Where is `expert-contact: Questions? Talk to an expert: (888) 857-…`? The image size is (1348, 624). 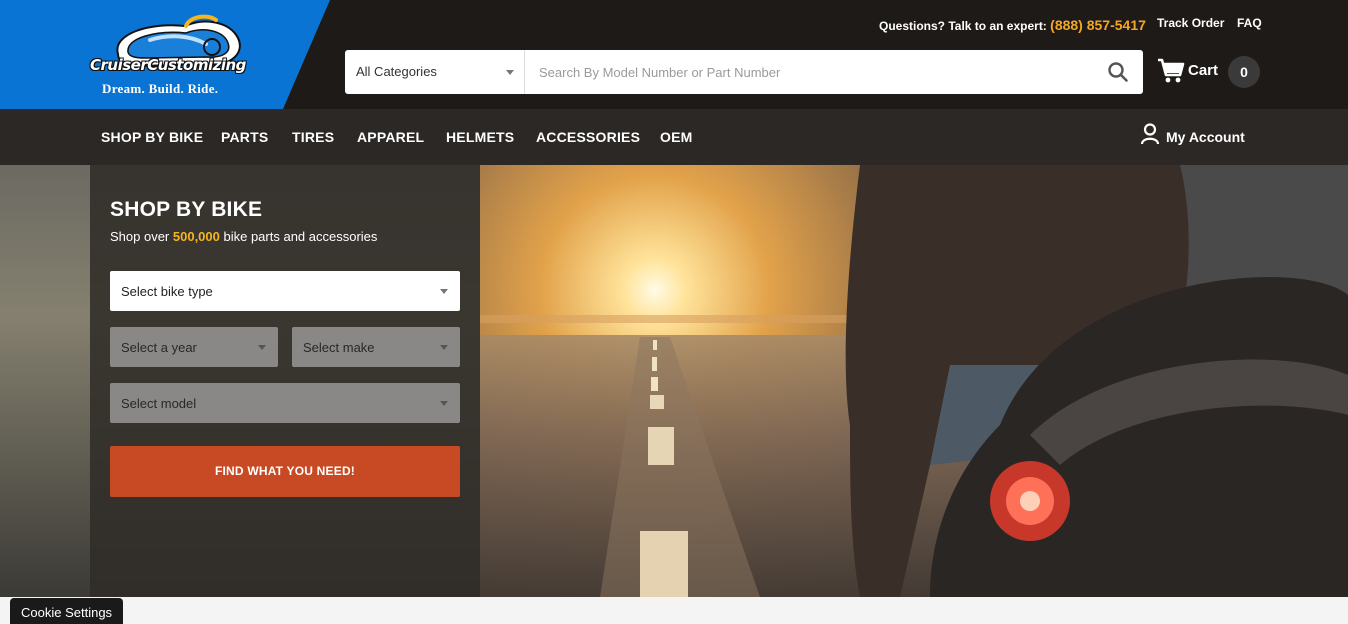 expert-contact: Questions? Talk to an expert: (888) 857-… is located at coordinates (1012, 25).